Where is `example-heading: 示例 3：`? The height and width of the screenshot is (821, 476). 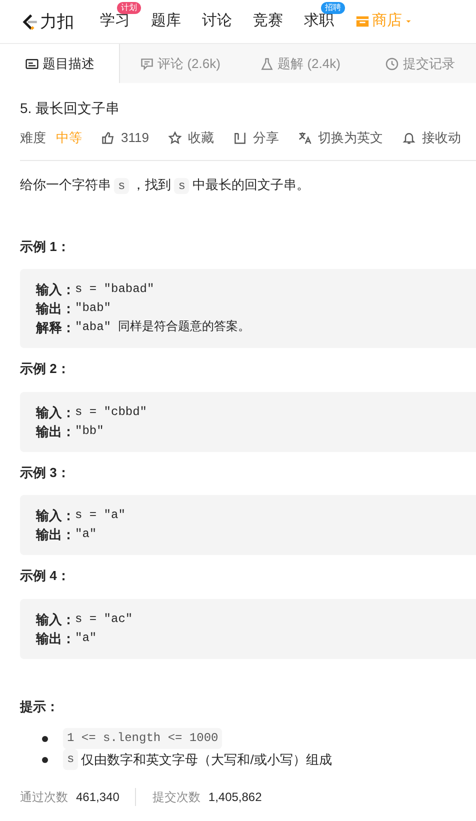 example-heading: 示例 3： is located at coordinates (45, 473).